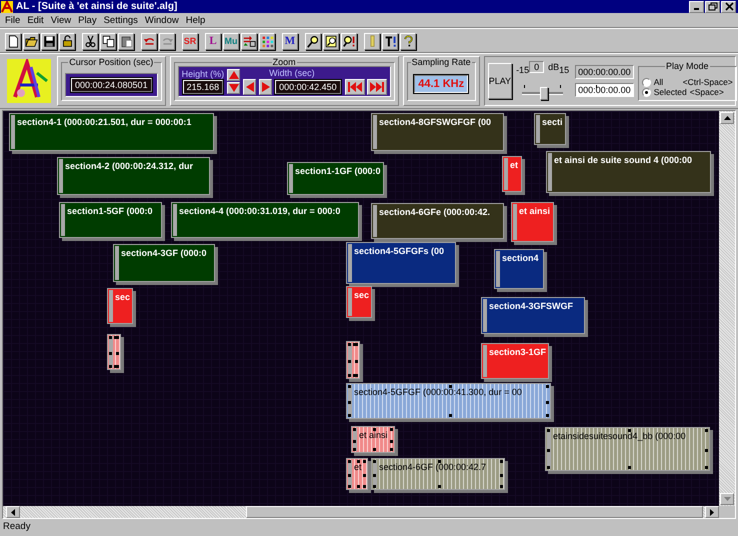  What do you see at coordinates (604, 90) in the screenshot?
I see `end-time-field: 000:00:00.00` at bounding box center [604, 90].